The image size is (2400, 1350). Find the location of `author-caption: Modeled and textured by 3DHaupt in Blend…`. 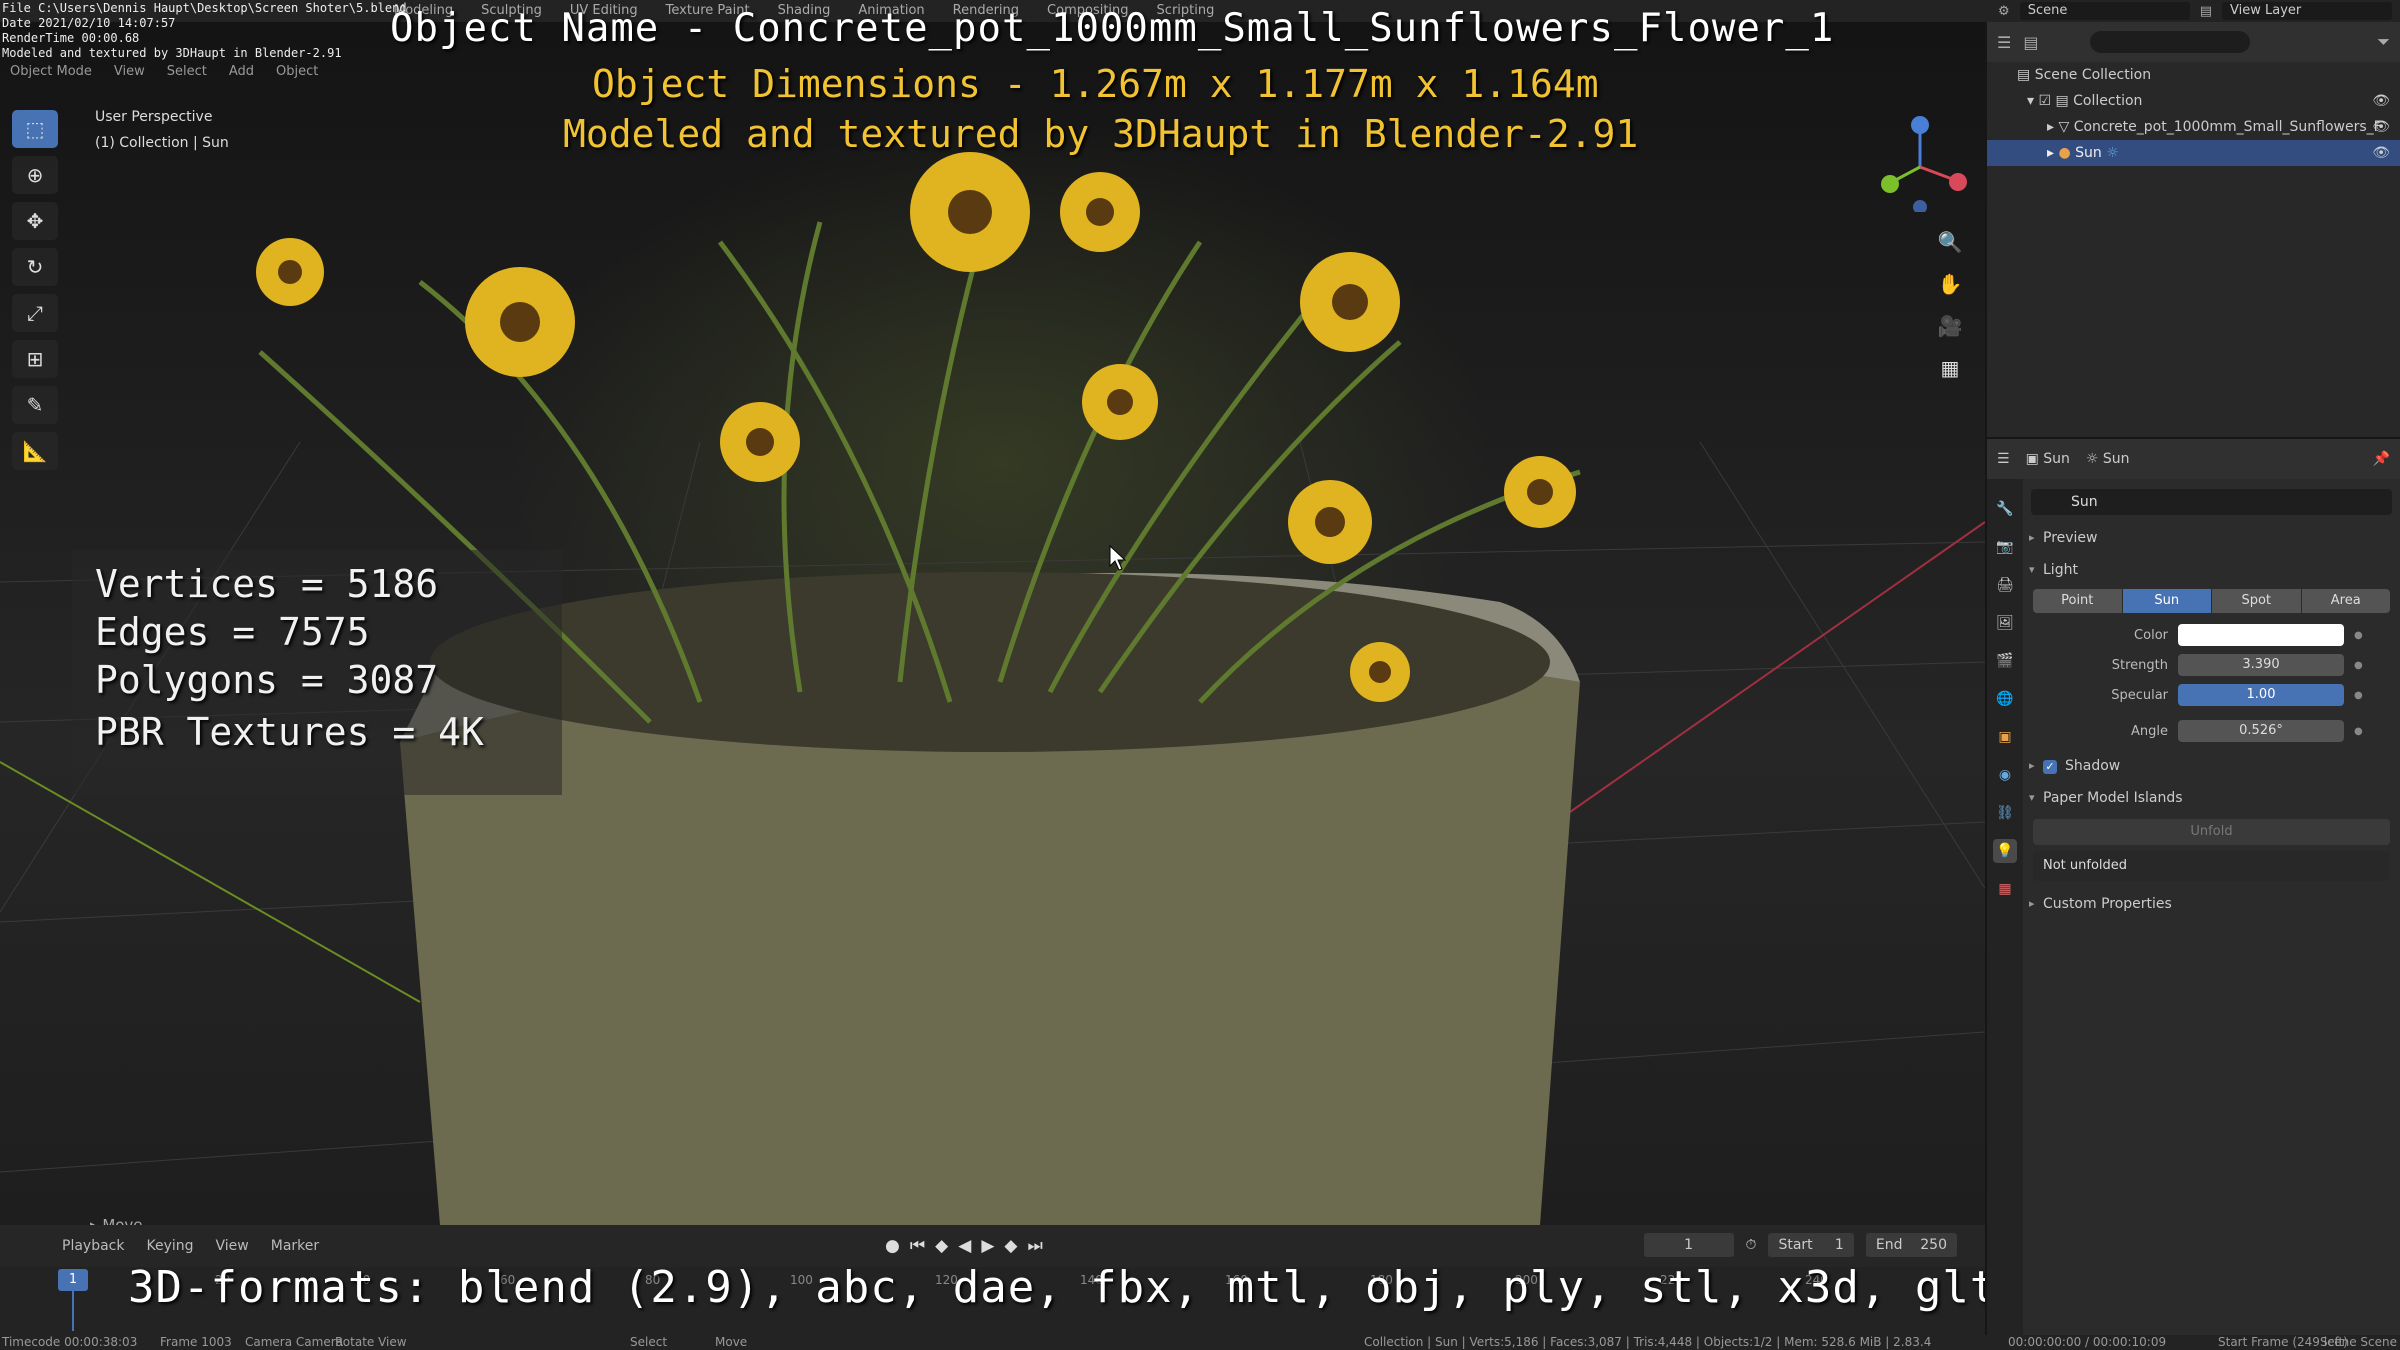

author-caption: Modeled and textured by 3DHaupt in Blend… is located at coordinates (1101, 134).